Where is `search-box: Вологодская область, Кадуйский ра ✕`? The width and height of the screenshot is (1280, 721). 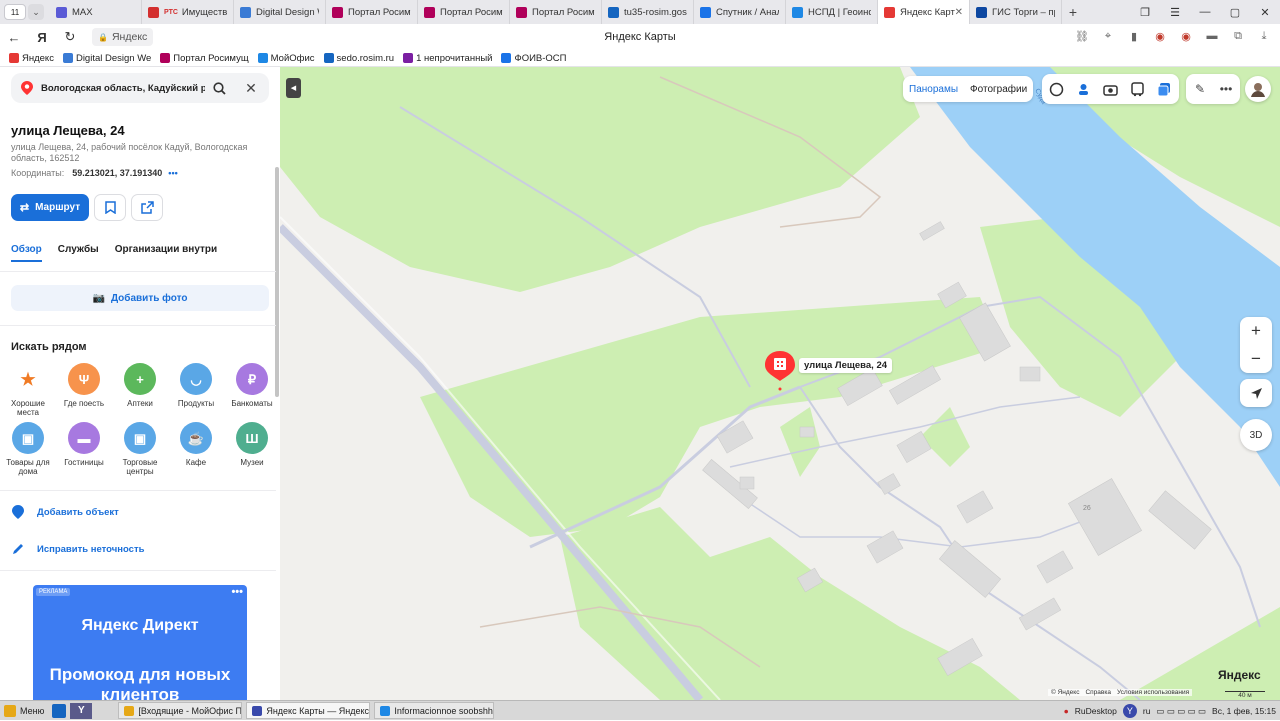
search-box: Вологодская область, Кадуйский ра ✕ is located at coordinates (140, 88).